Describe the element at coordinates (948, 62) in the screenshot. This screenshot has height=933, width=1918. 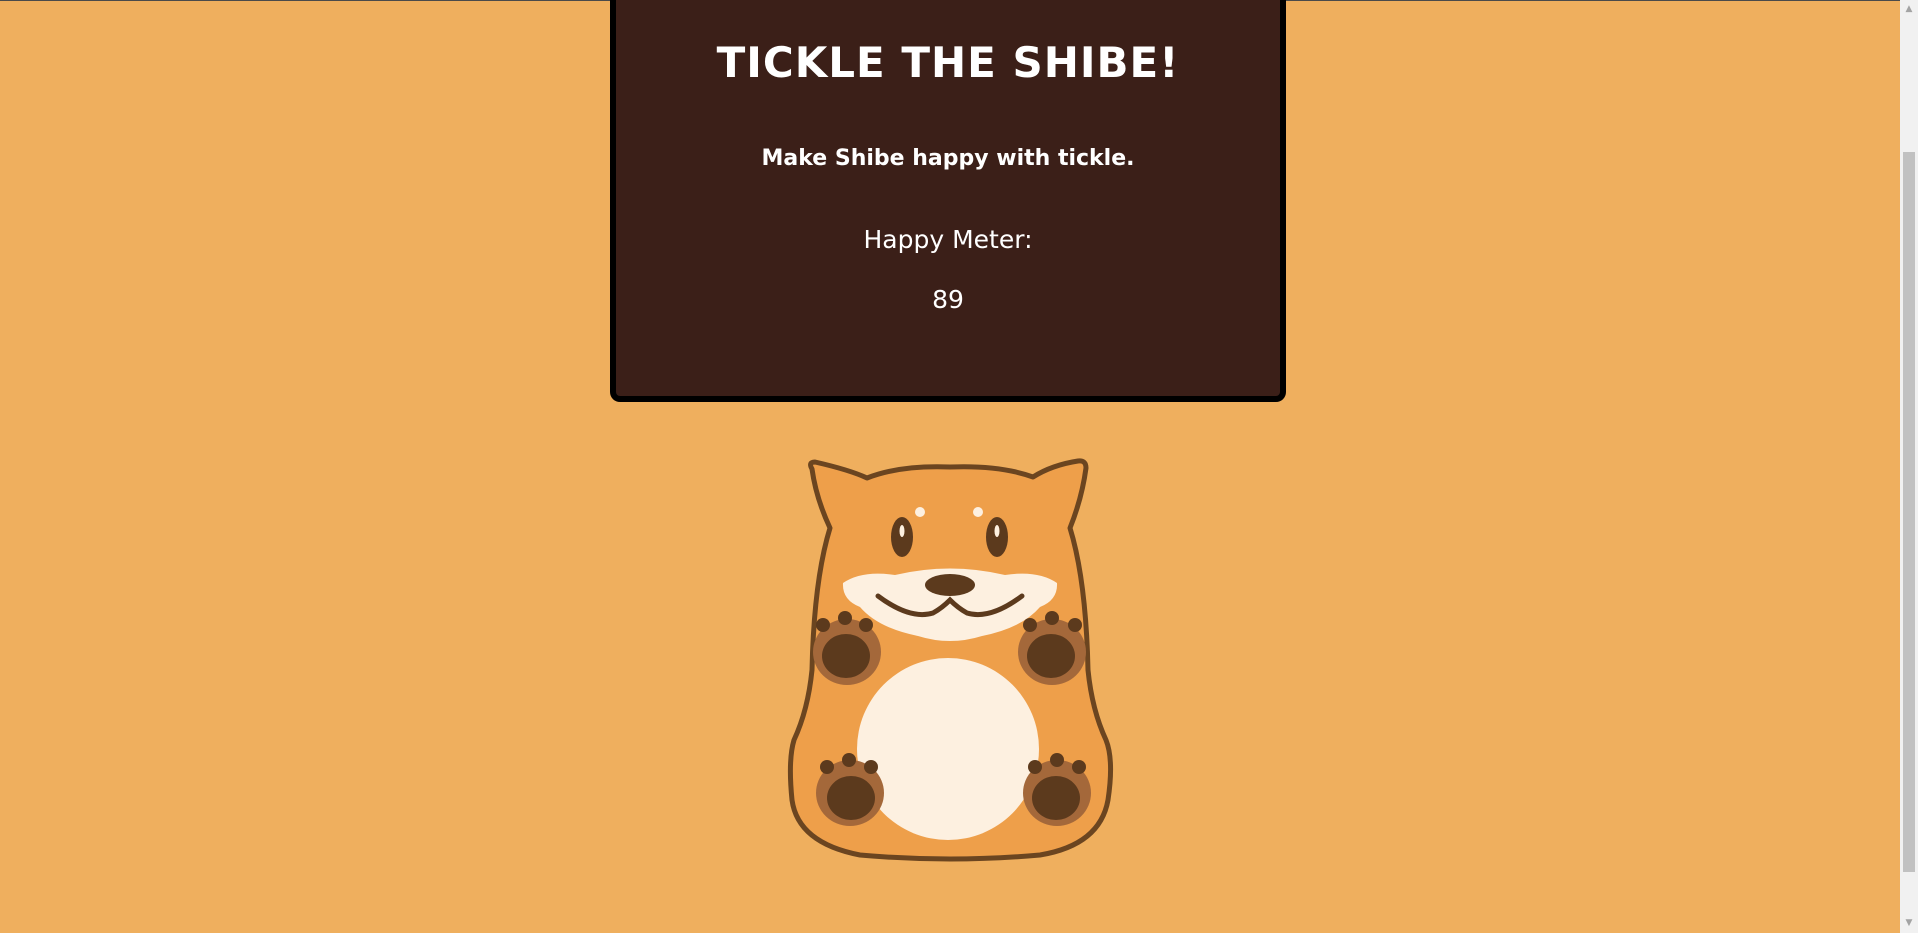
I see `page-title: TICKLE THE SHIBE!` at that location.